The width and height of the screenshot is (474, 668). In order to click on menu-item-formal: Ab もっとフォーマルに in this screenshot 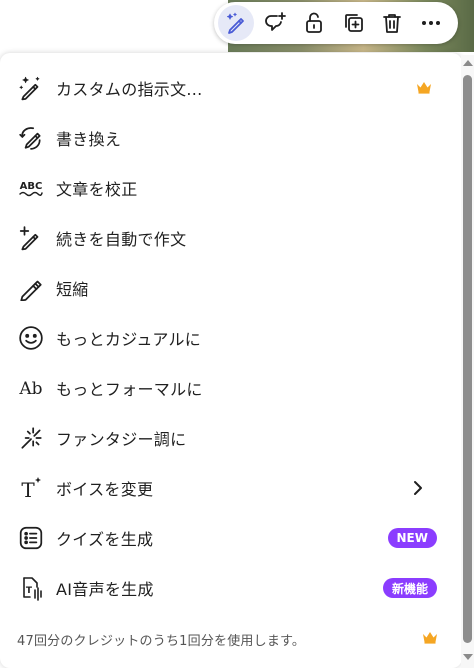, I will do `click(228, 388)`.